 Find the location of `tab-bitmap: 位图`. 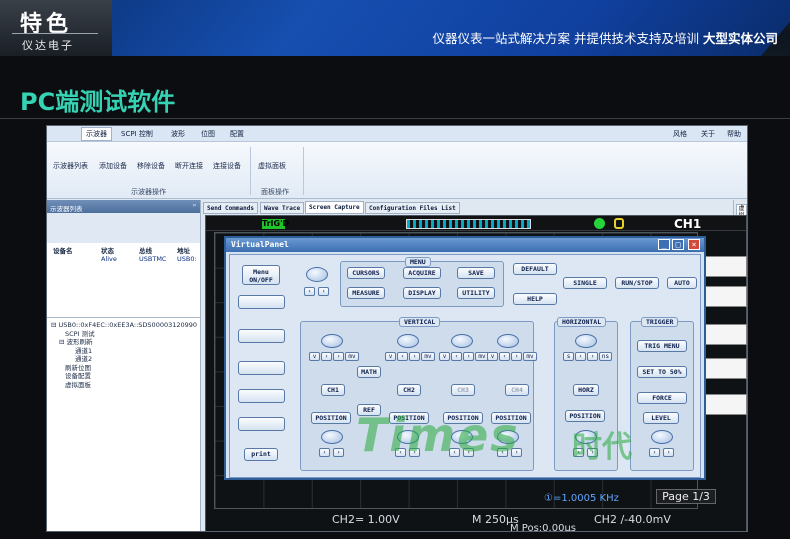

tab-bitmap: 位图 is located at coordinates (208, 134).